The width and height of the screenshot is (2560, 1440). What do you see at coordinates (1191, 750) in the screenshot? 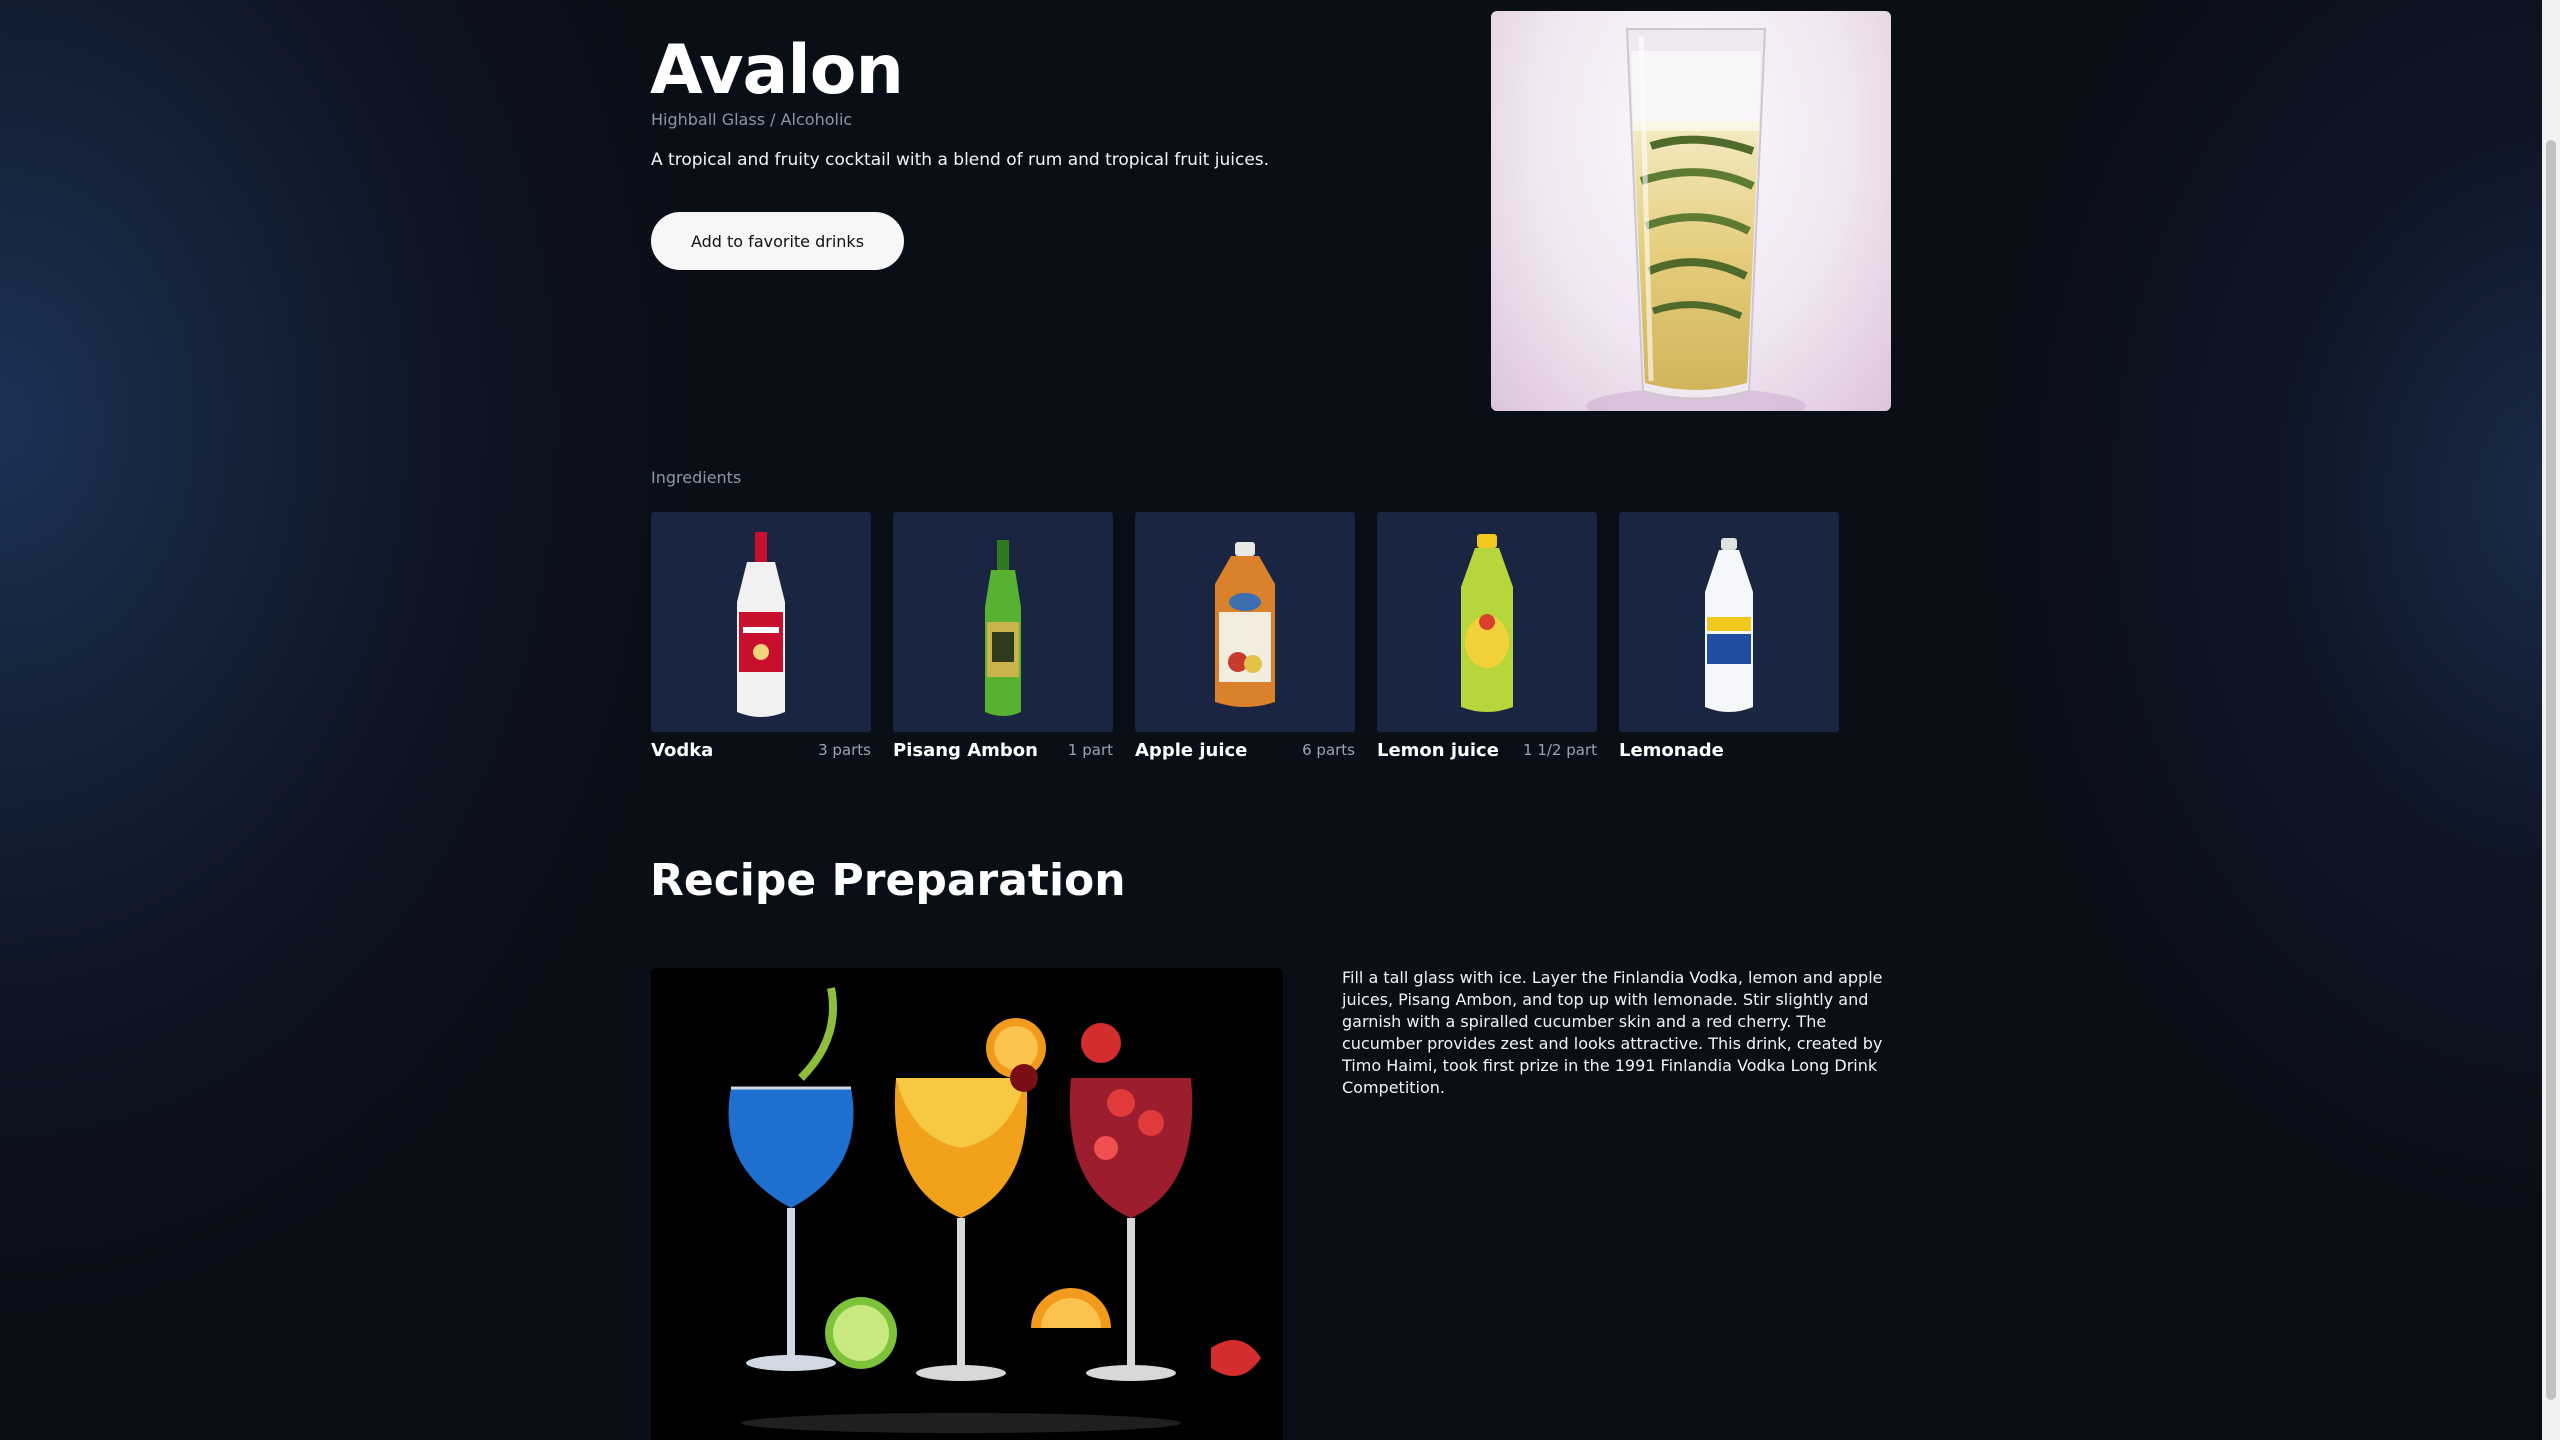
I see `ingredient-name: Apple juice` at bounding box center [1191, 750].